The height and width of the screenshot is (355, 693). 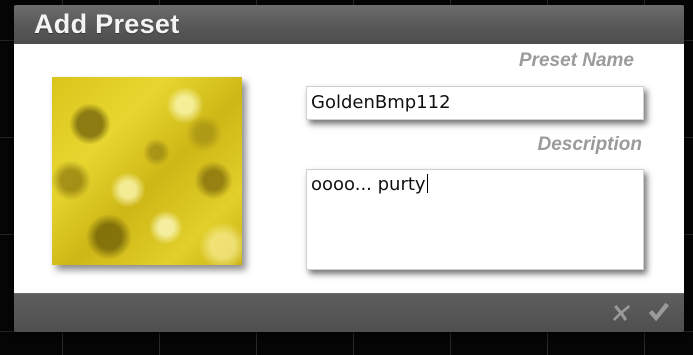 What do you see at coordinates (368, 184) in the screenshot?
I see `description-value: oooo... purty` at bounding box center [368, 184].